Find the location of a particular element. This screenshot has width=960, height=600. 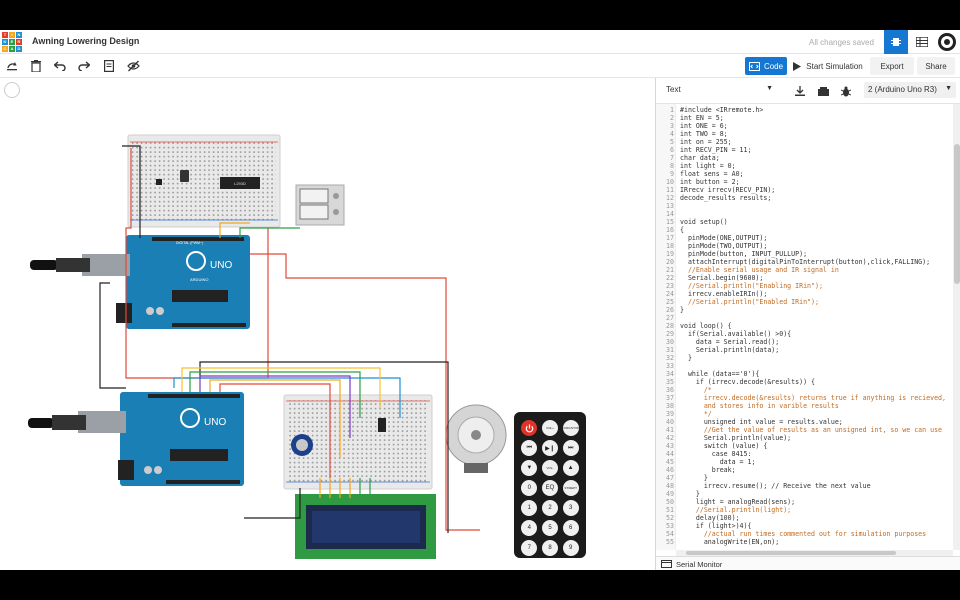

line-number: 47 is located at coordinates (670, 478).